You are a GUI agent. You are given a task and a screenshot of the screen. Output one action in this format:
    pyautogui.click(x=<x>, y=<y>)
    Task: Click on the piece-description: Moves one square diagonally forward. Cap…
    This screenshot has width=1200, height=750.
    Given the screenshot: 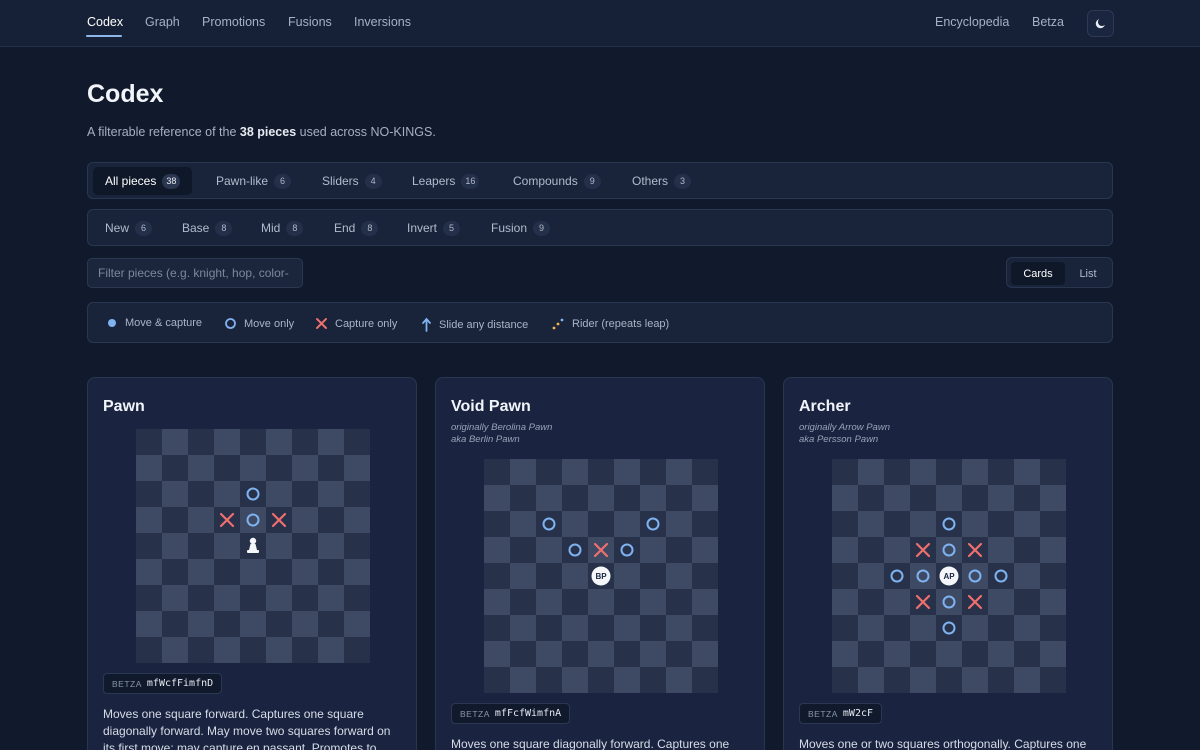 What is the action you would take?
    pyautogui.click(x=590, y=743)
    